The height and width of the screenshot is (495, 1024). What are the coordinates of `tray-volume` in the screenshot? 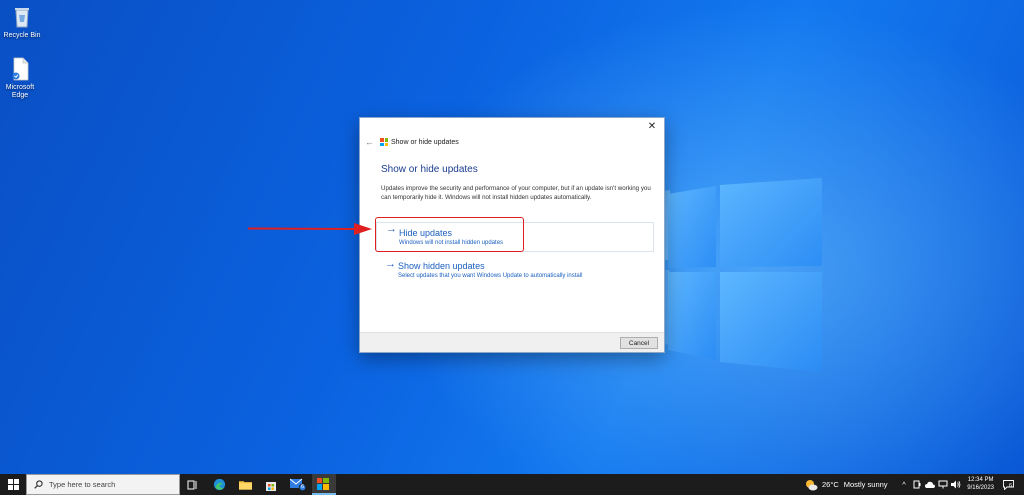 It's located at (956, 484).